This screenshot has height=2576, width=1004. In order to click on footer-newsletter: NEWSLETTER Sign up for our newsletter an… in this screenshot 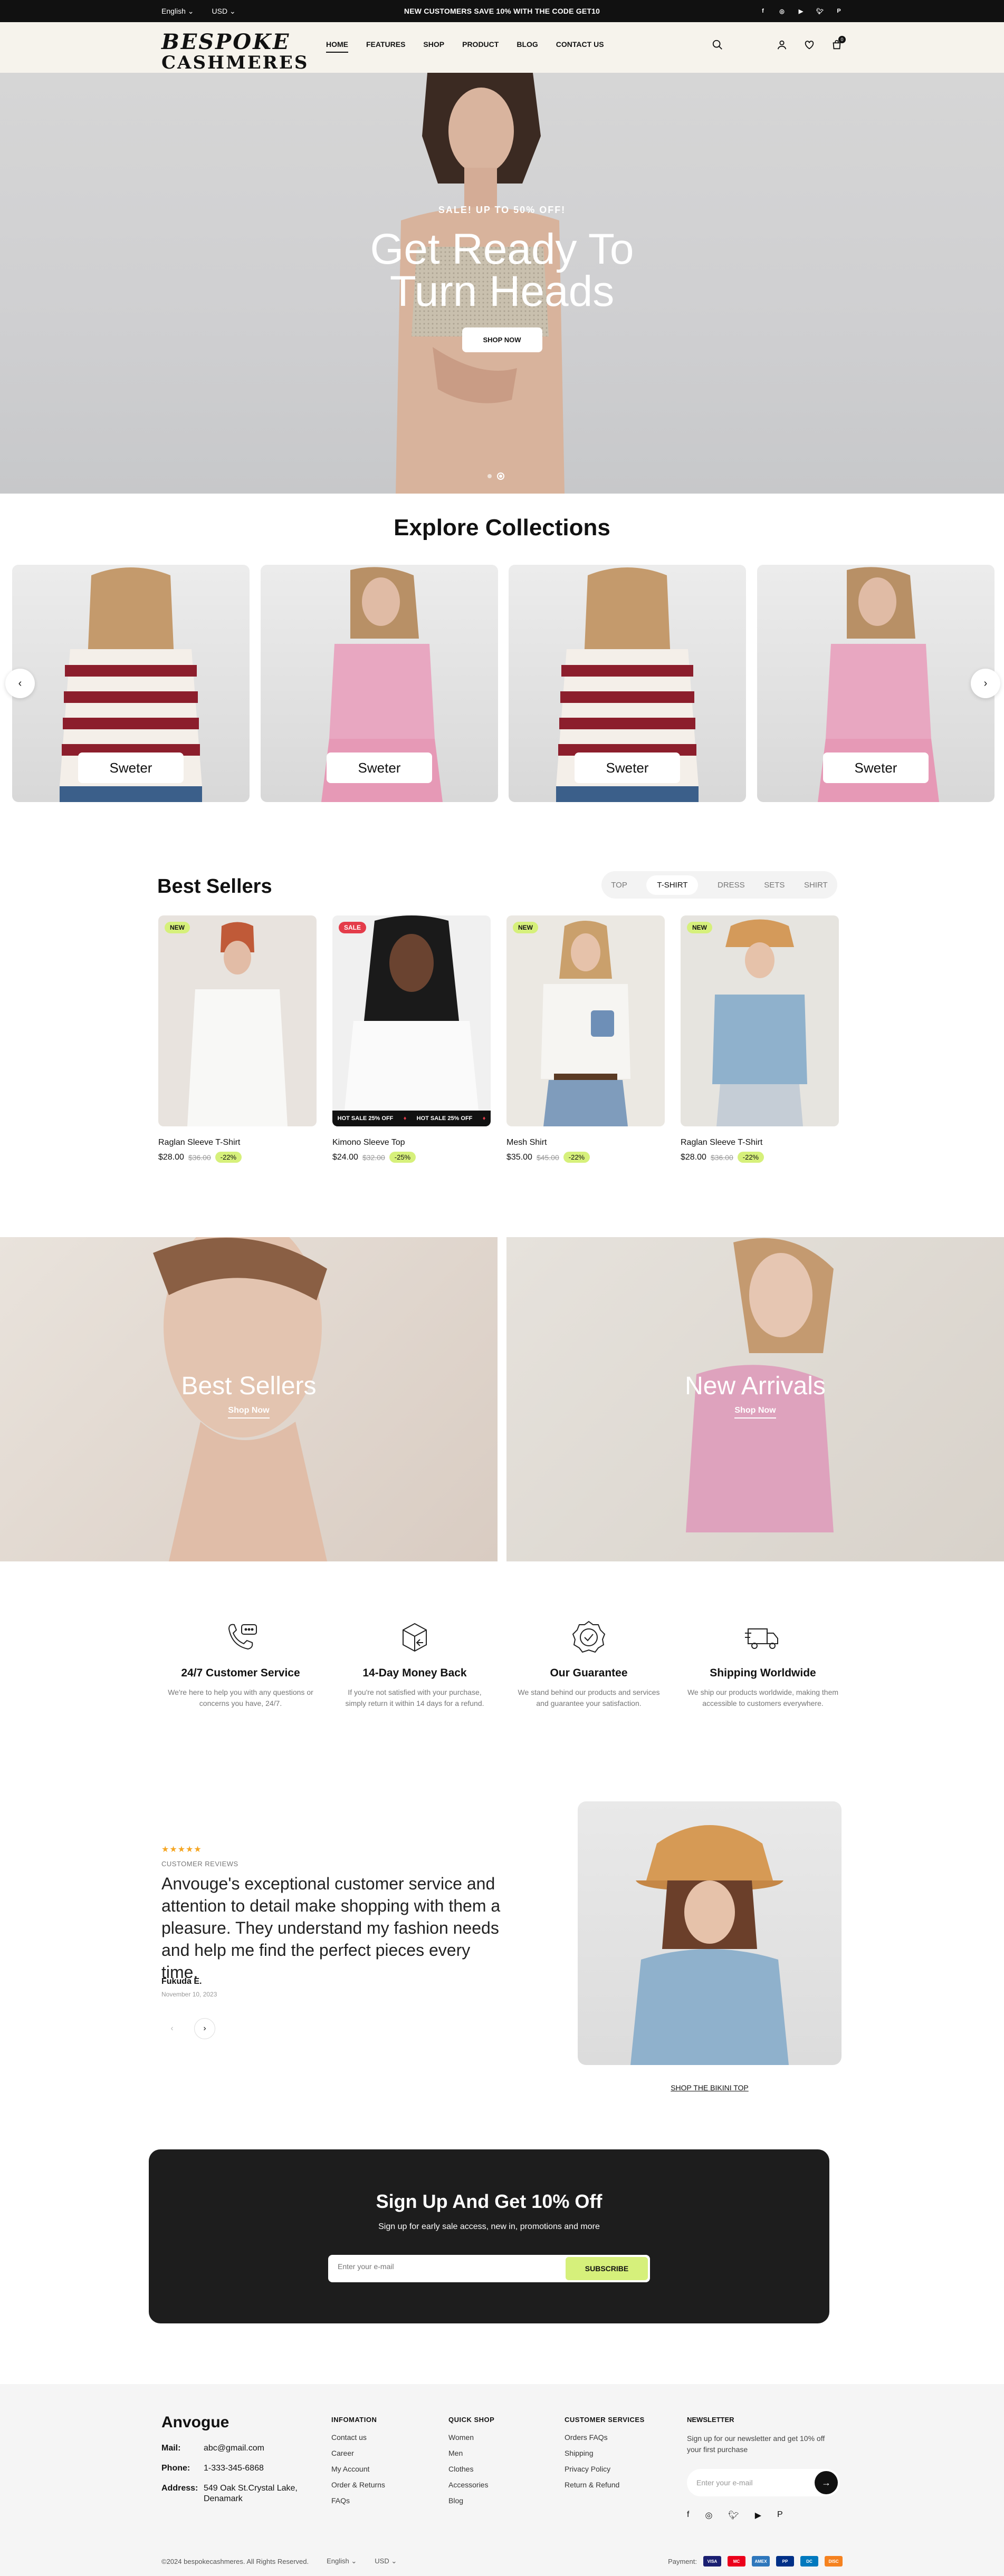, I will do `click(763, 2468)`.